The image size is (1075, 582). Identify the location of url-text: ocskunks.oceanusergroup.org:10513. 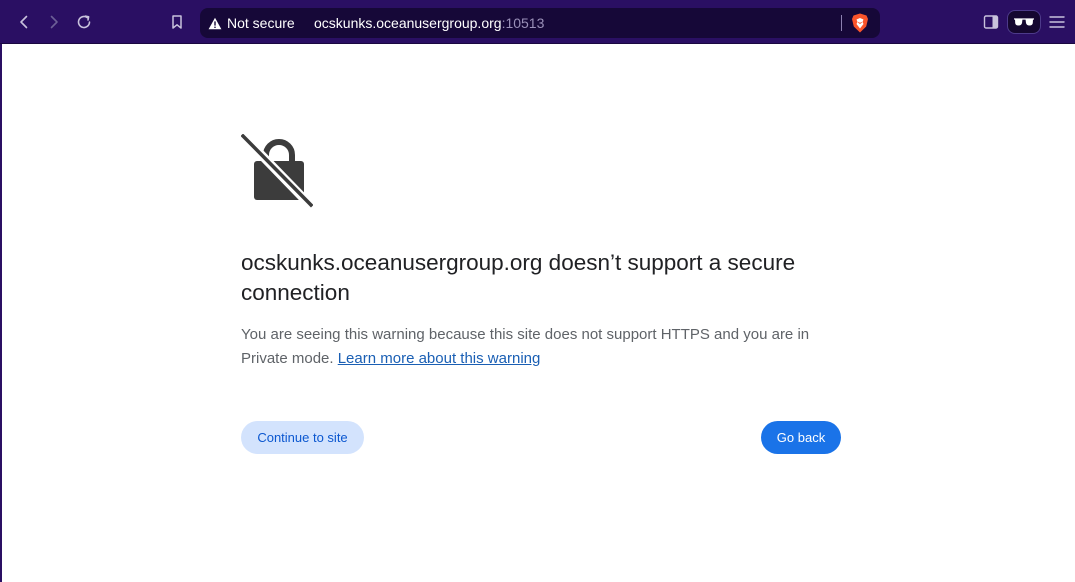
(429, 23).